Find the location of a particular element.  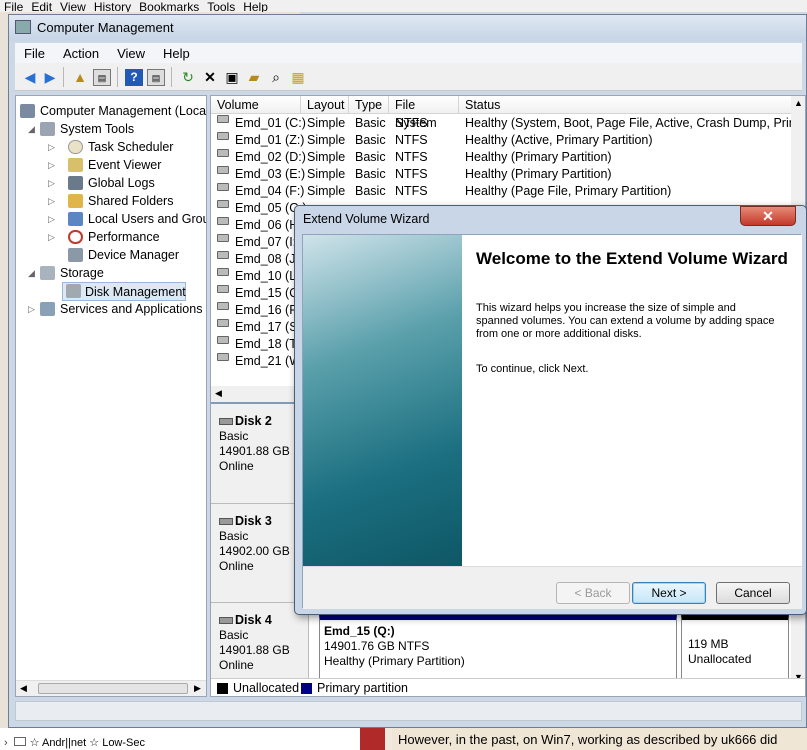

tree-item-shared-folders: ▷ Shared Folders is located at coordinates (96, 201).